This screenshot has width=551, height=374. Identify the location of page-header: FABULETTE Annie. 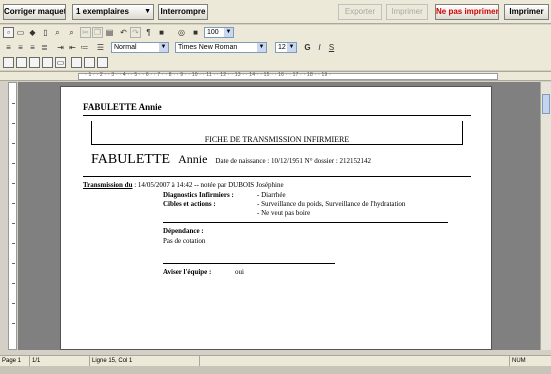
(277, 108).